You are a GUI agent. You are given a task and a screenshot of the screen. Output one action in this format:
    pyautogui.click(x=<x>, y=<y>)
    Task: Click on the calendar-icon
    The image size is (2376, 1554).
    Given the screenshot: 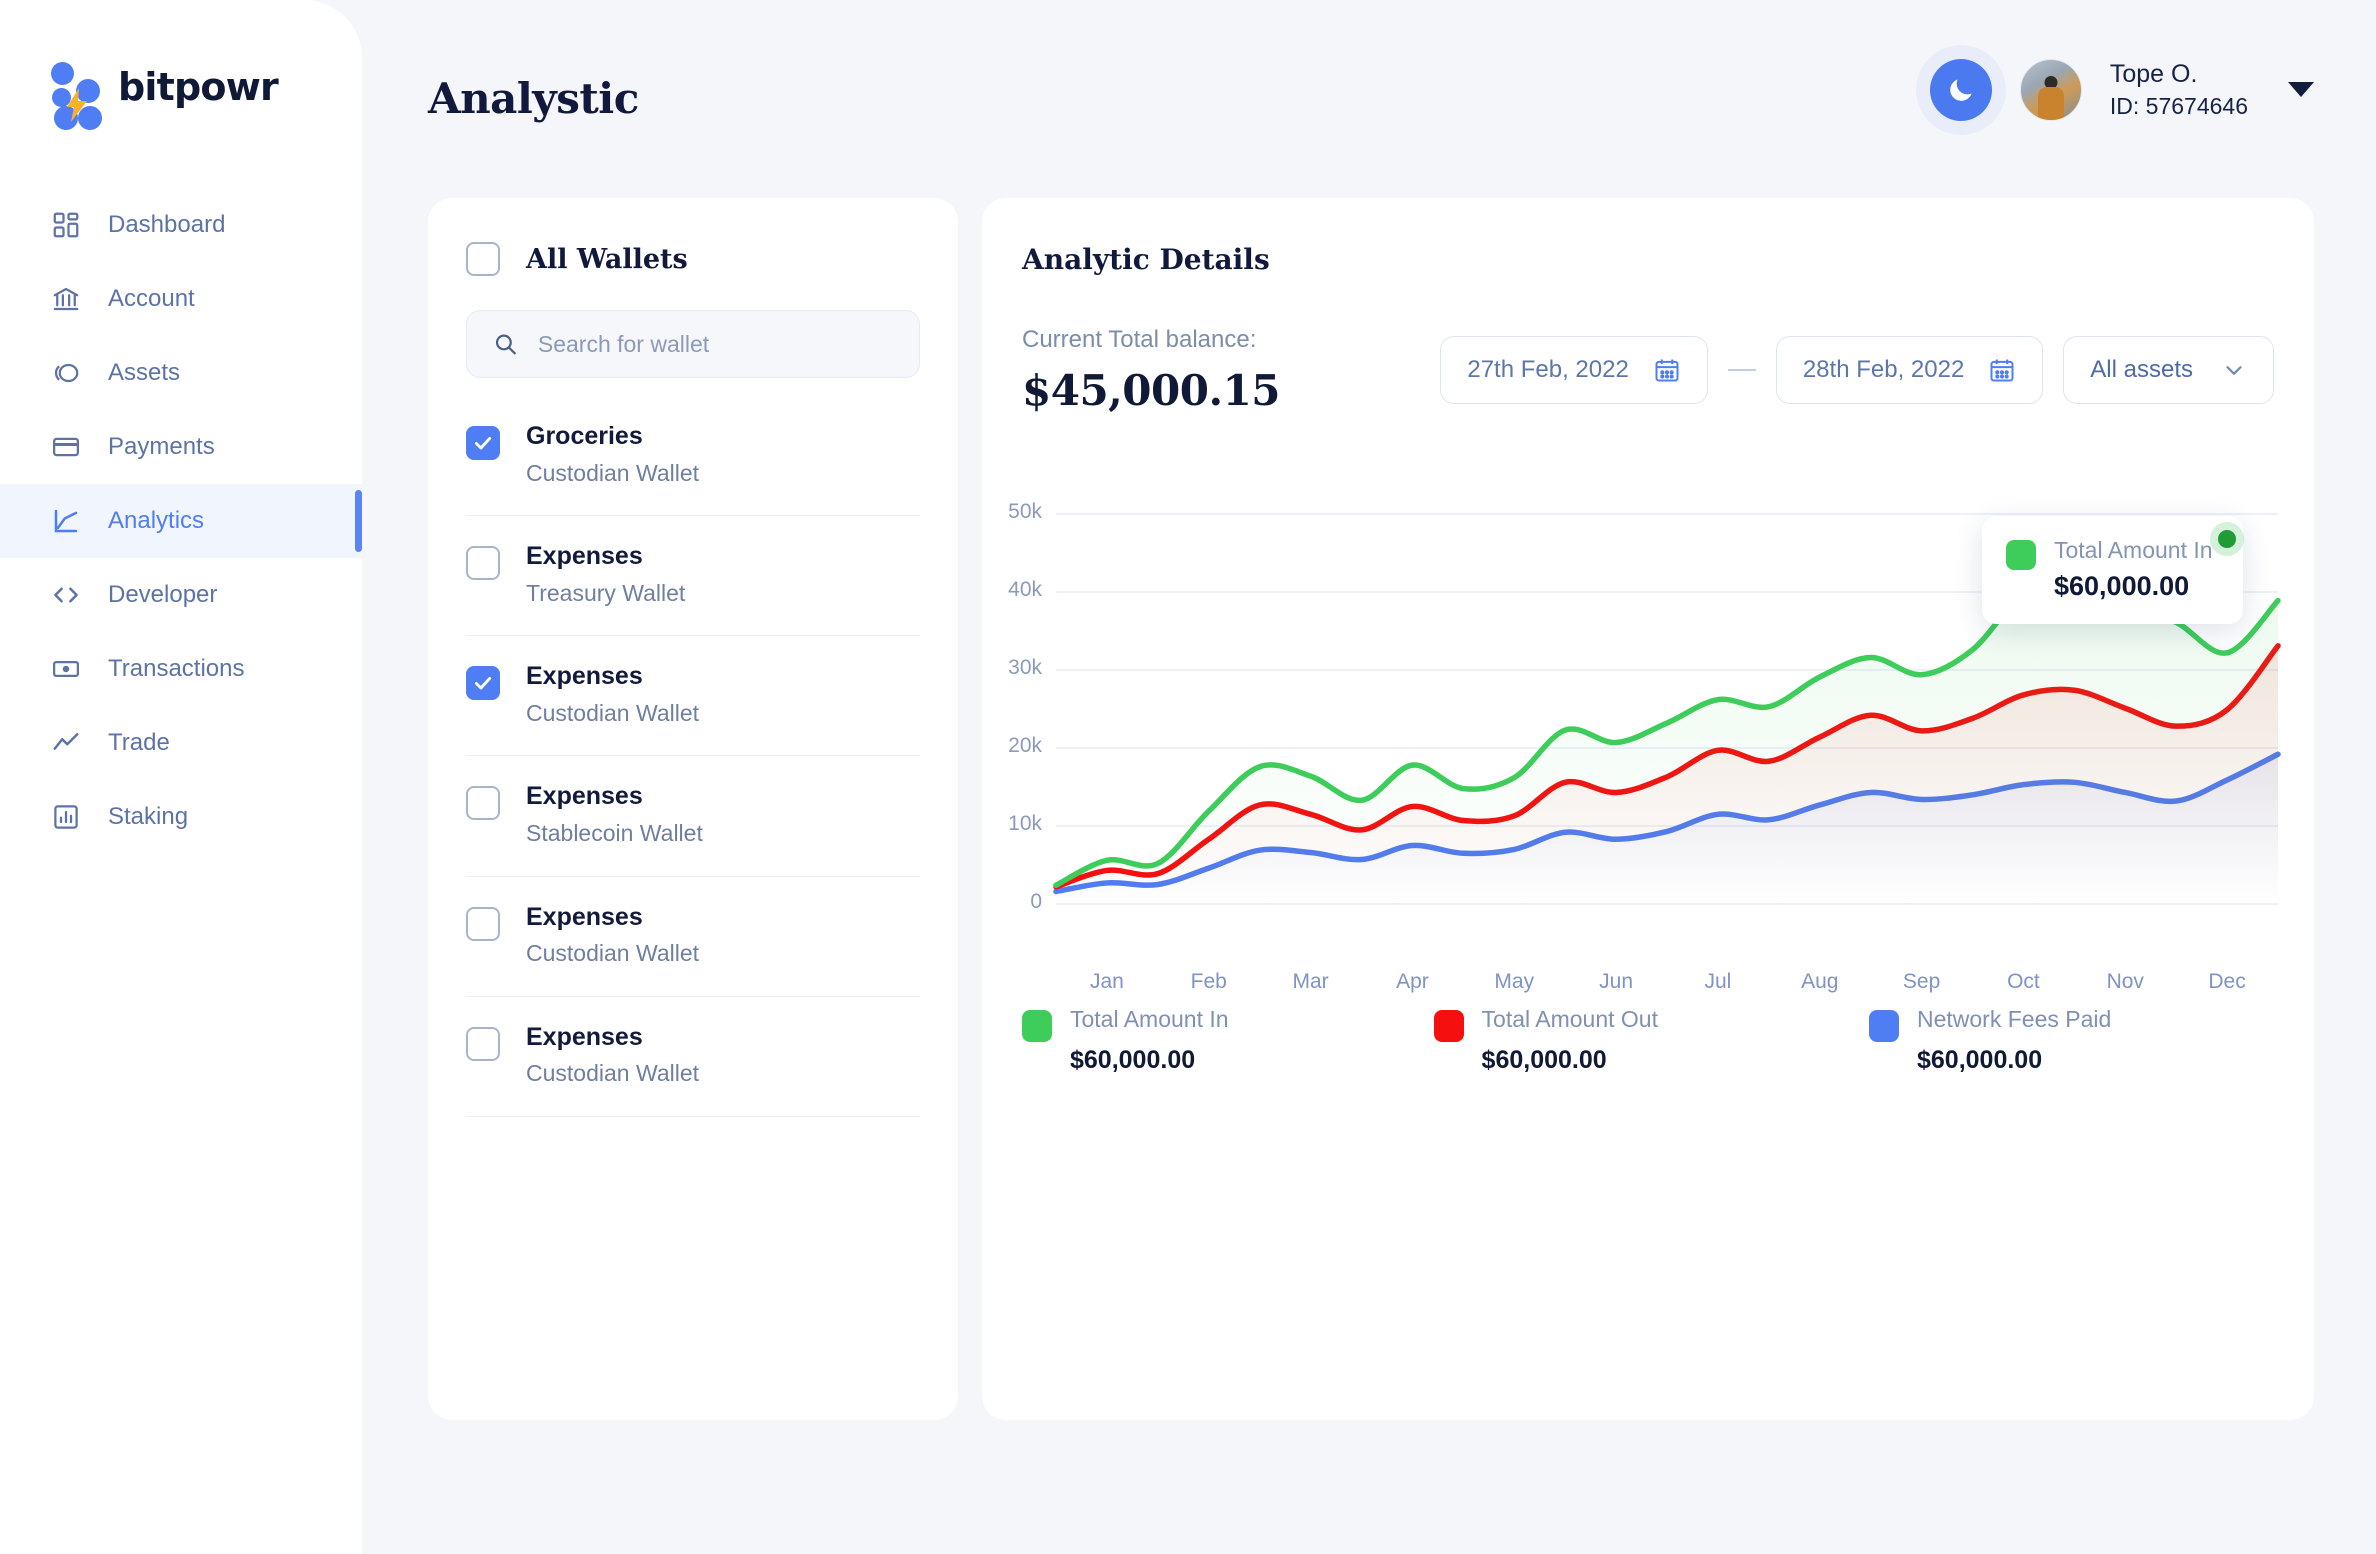 What is the action you would take?
    pyautogui.click(x=1667, y=370)
    